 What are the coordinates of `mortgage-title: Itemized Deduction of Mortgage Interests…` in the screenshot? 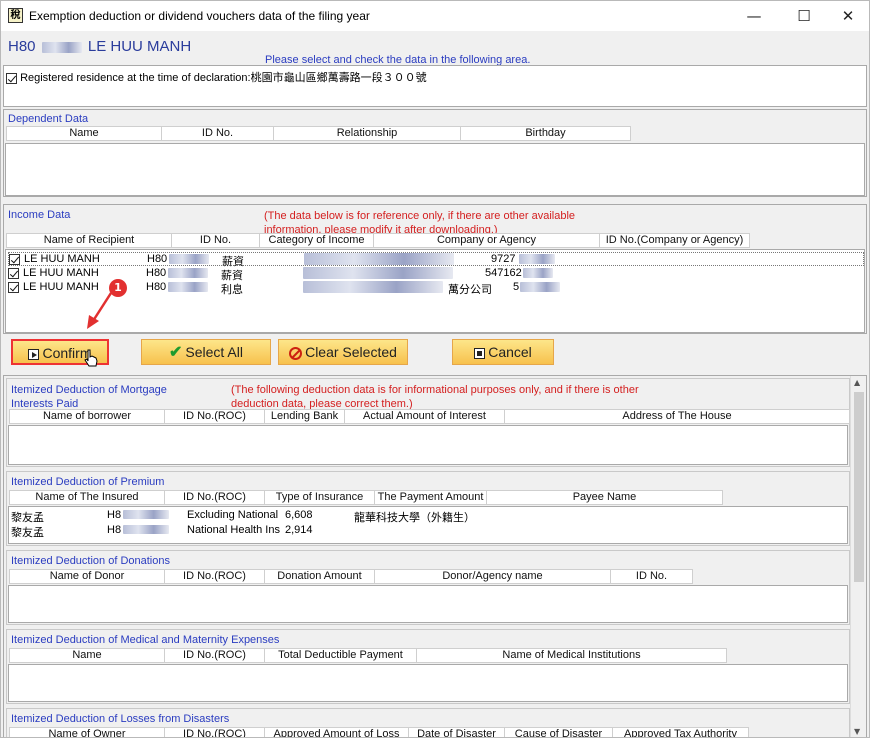 It's located at (89, 396).